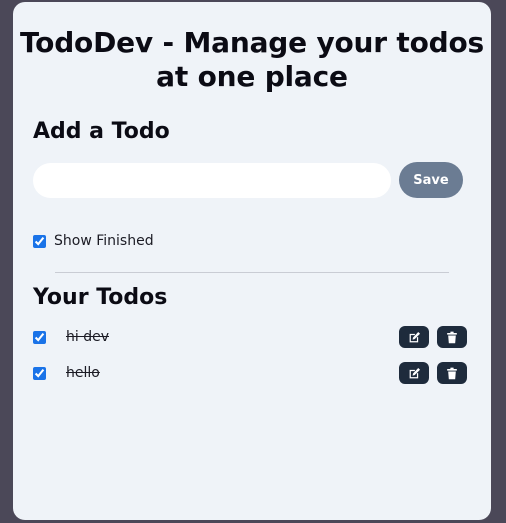  What do you see at coordinates (83, 373) in the screenshot?
I see `todo-text: hello` at bounding box center [83, 373].